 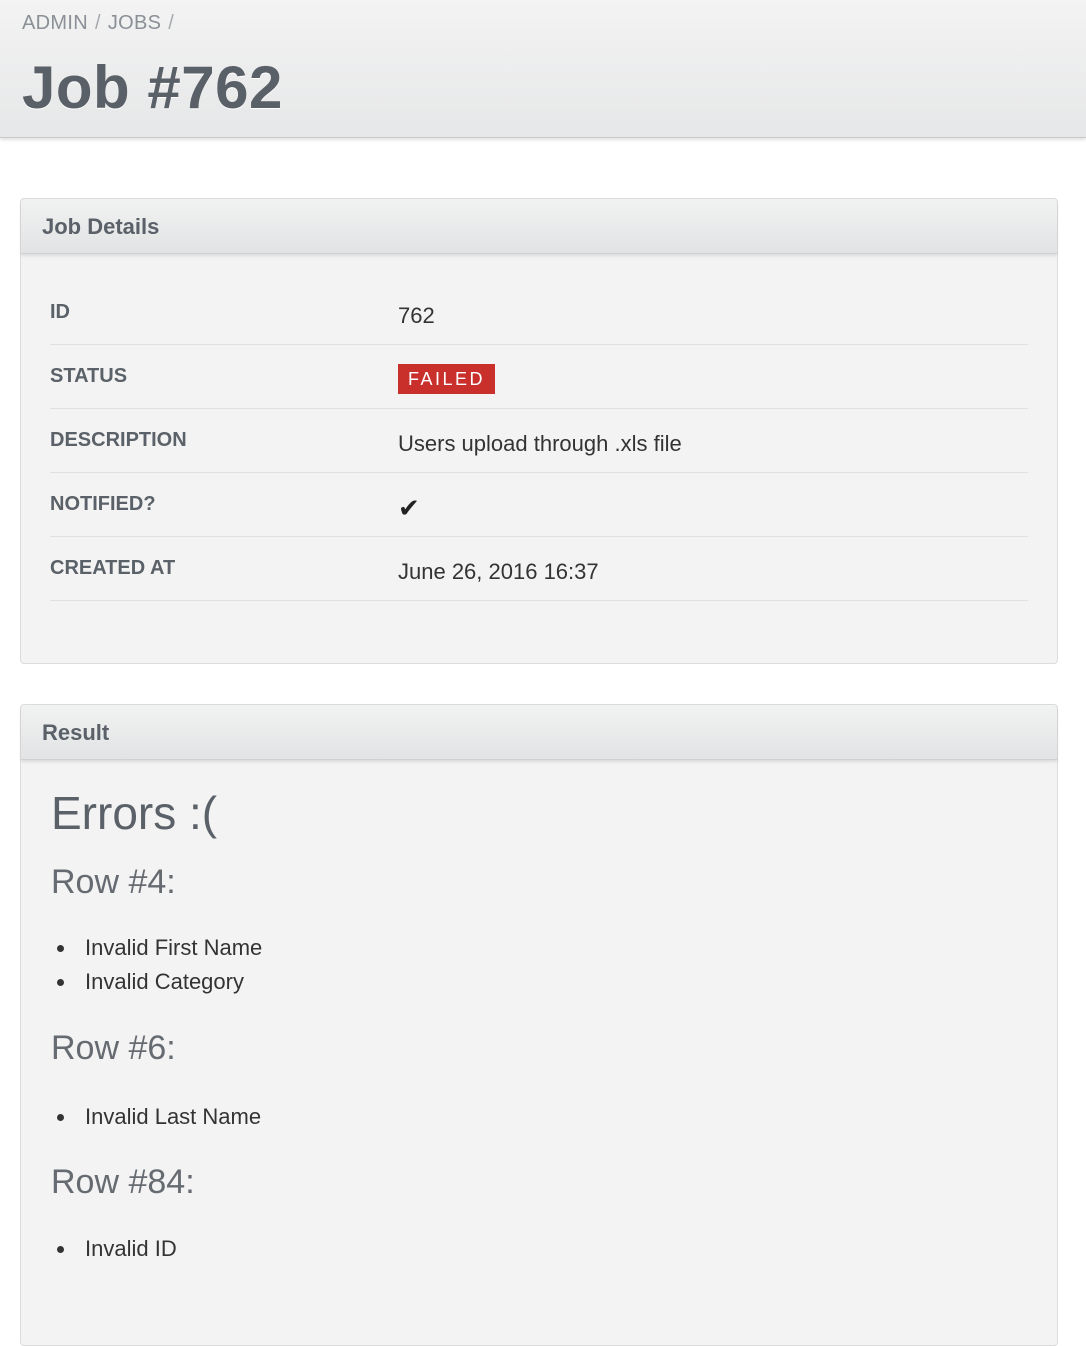 What do you see at coordinates (134, 813) in the screenshot?
I see `errors-title: Errors :(` at bounding box center [134, 813].